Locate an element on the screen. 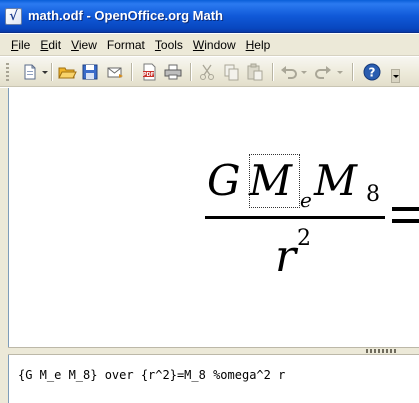 This screenshot has height=403, width=419. menu-edit: Edit is located at coordinates (50, 45).